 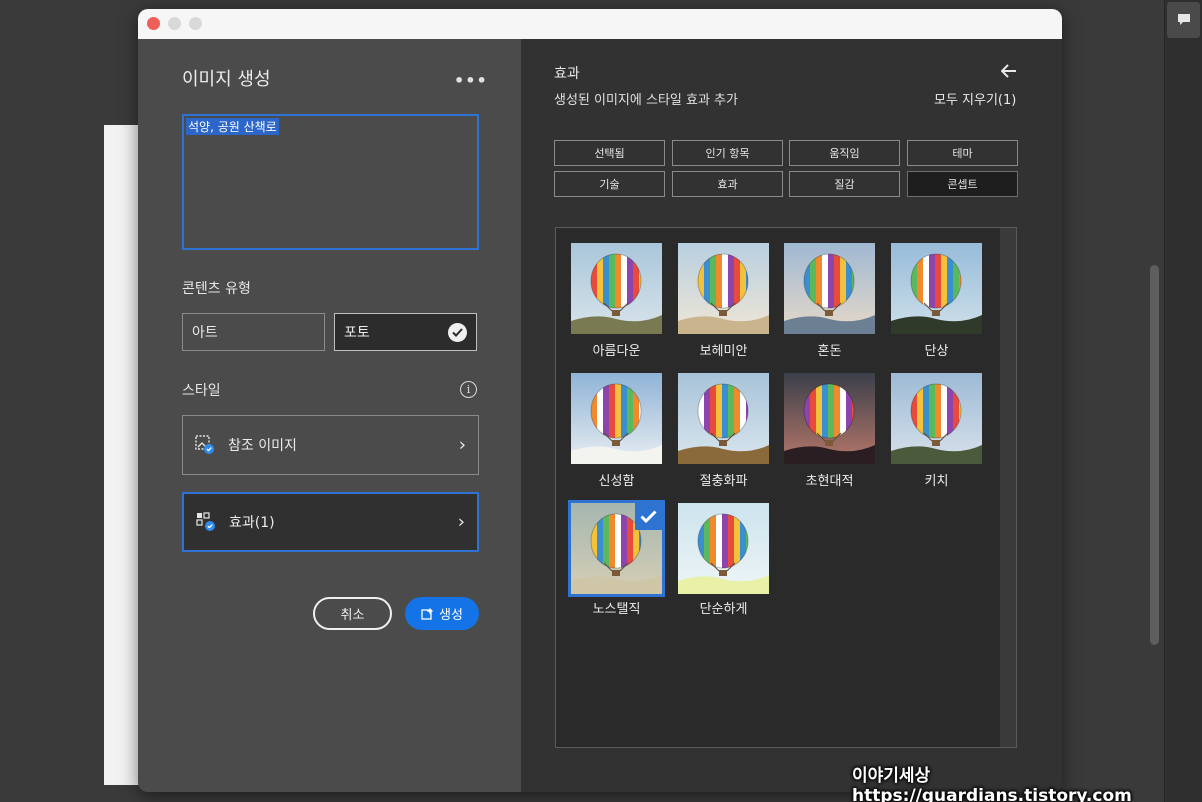 I want to click on effects-icon, so click(x=206, y=522).